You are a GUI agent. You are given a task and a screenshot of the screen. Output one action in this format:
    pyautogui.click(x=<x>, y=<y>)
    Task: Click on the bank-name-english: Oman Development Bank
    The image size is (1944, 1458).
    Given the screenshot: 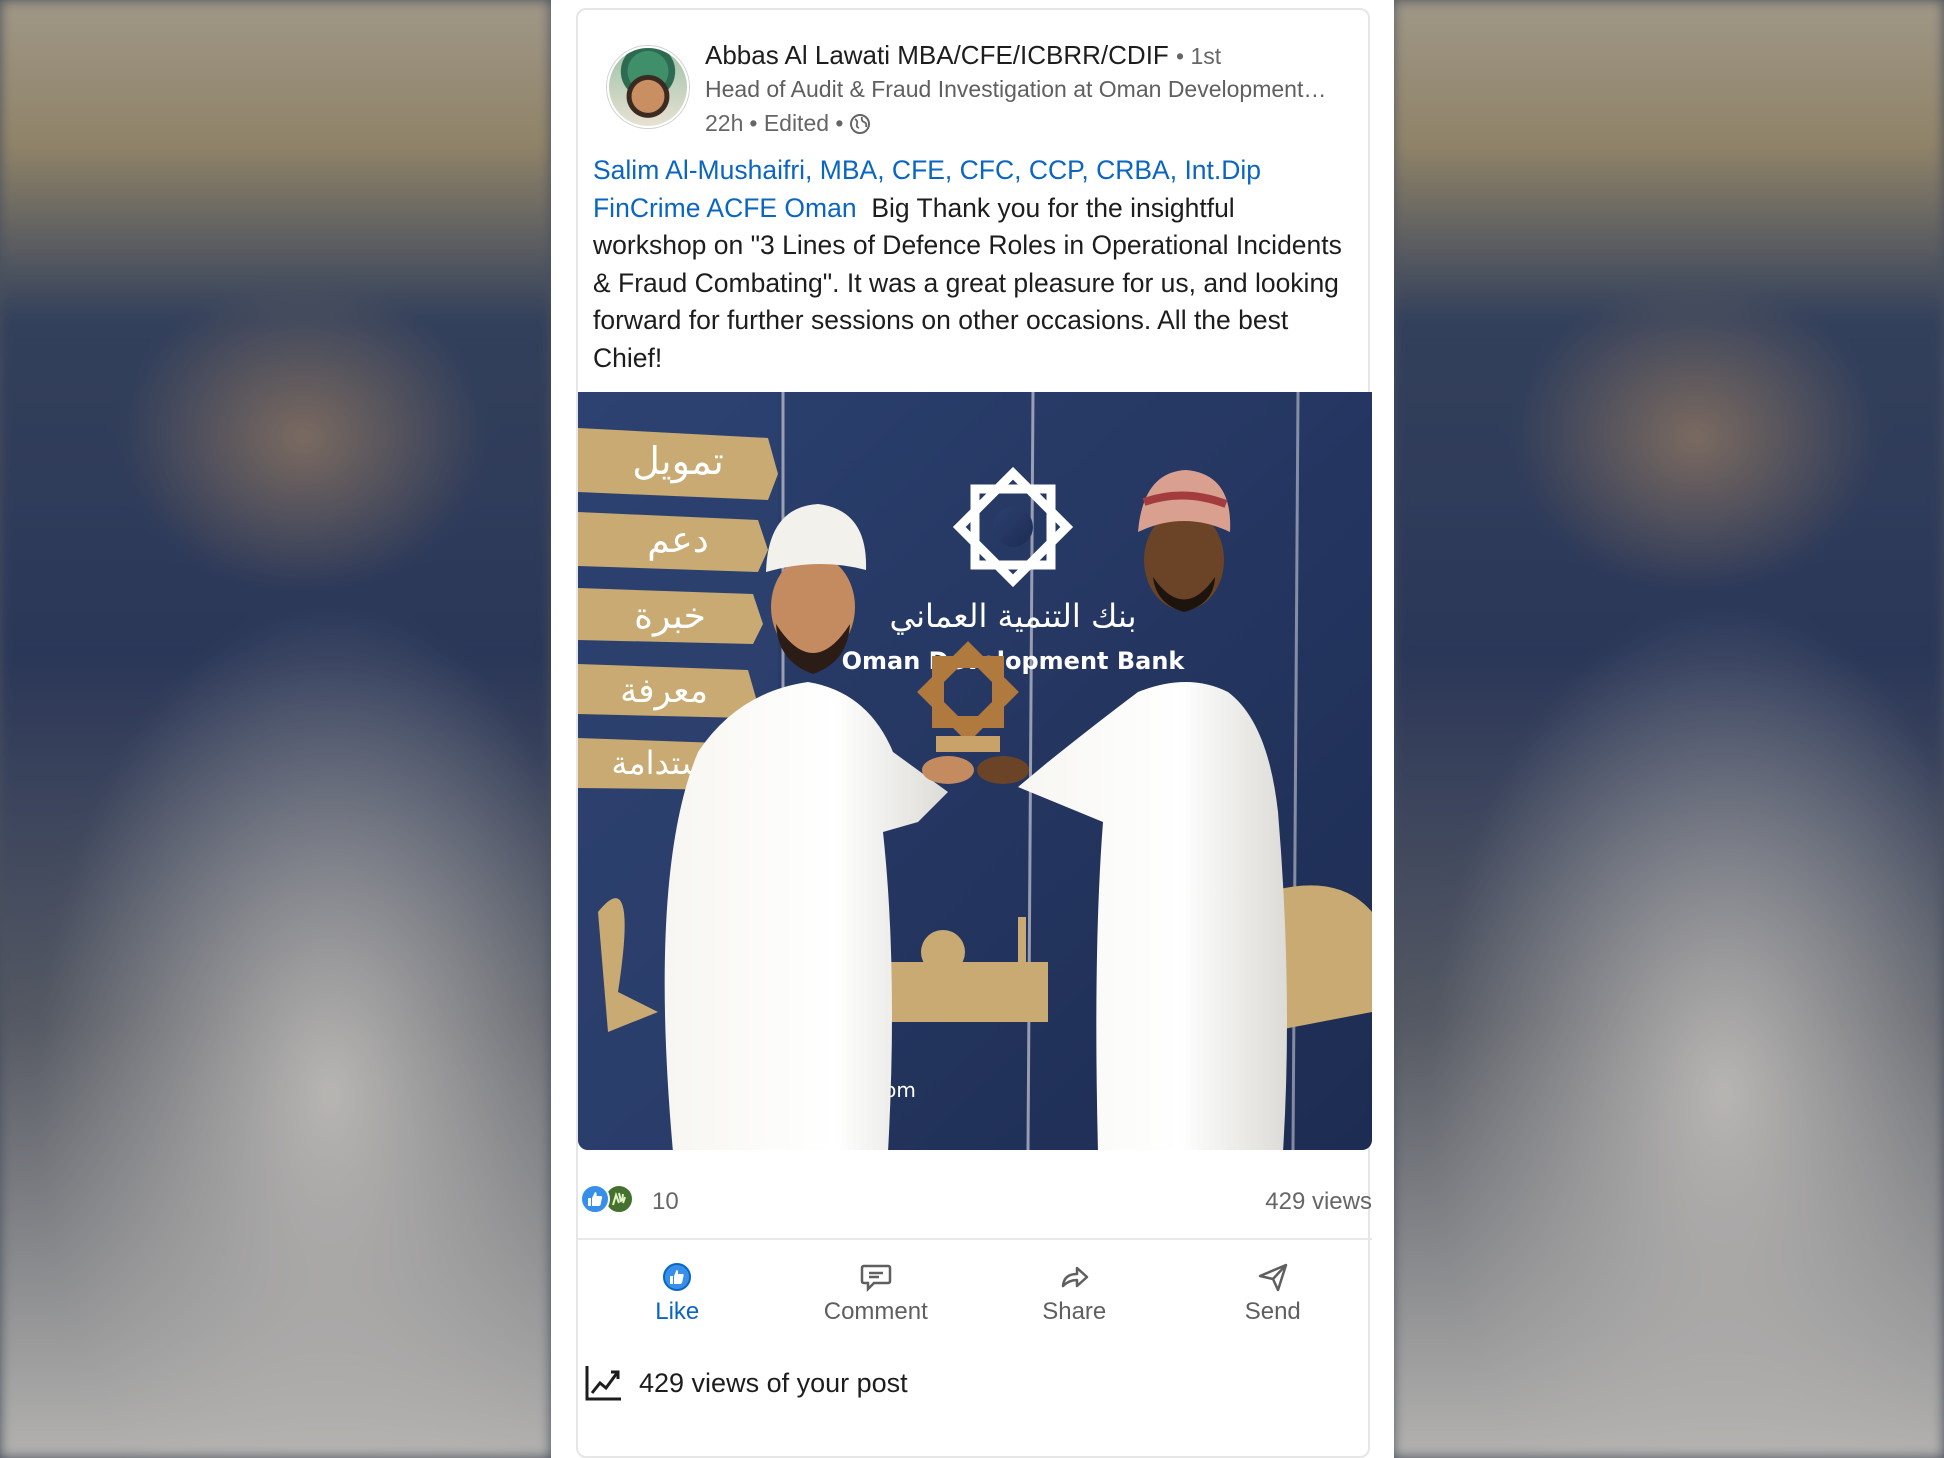 What is the action you would take?
    pyautogui.click(x=1014, y=661)
    